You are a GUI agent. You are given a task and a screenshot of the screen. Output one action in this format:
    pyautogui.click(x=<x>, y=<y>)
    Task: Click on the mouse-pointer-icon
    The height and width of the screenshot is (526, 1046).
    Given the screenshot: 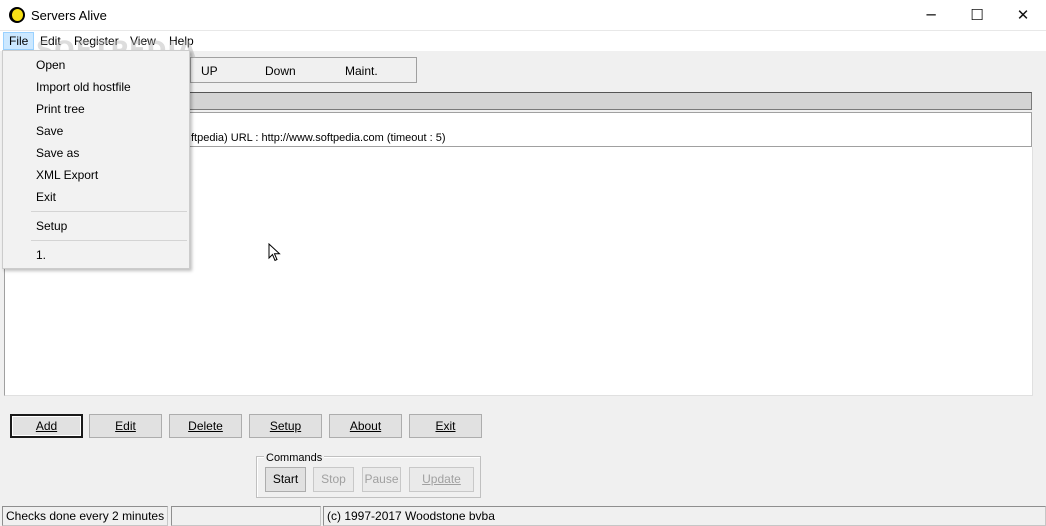 What is the action you would take?
    pyautogui.click(x=274, y=252)
    